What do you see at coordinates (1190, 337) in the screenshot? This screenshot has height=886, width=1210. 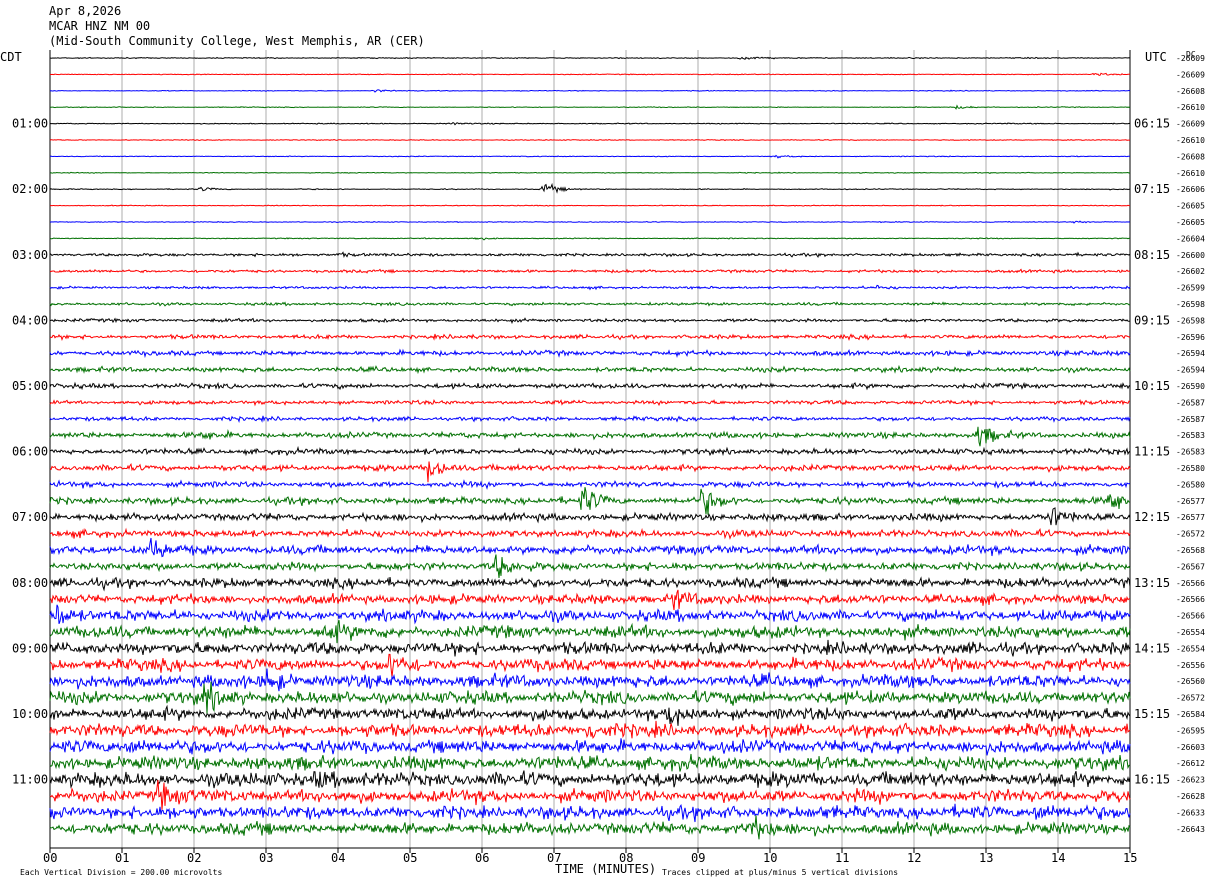 I see `dc-offset-label: -26596` at bounding box center [1190, 337].